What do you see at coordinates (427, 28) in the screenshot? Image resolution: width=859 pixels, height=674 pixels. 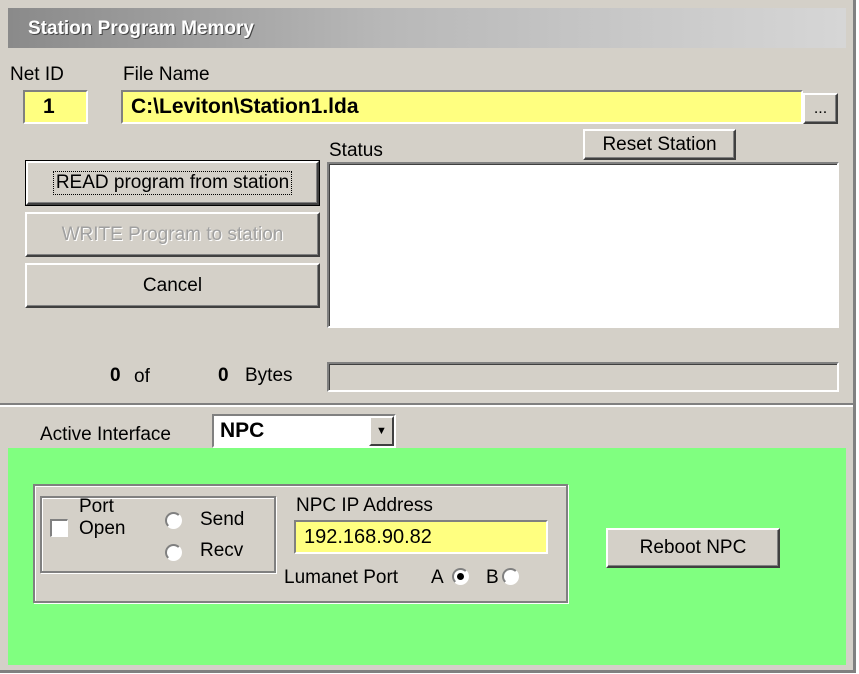 I see `title-bar: Station Program Memory` at bounding box center [427, 28].